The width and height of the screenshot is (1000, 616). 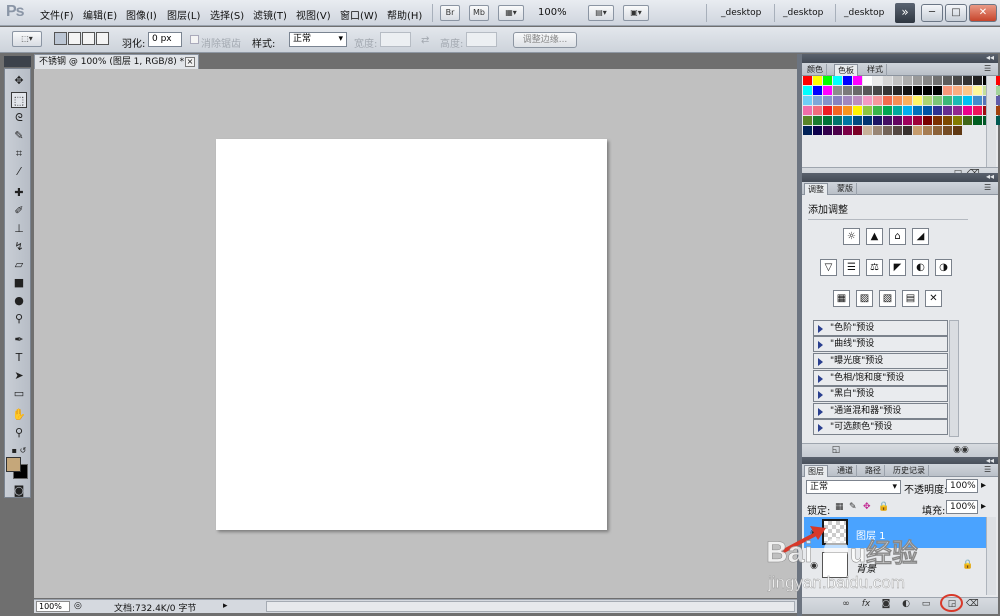 What do you see at coordinates (873, 471) in the screenshot?
I see `tab-paths: 路径` at bounding box center [873, 471].